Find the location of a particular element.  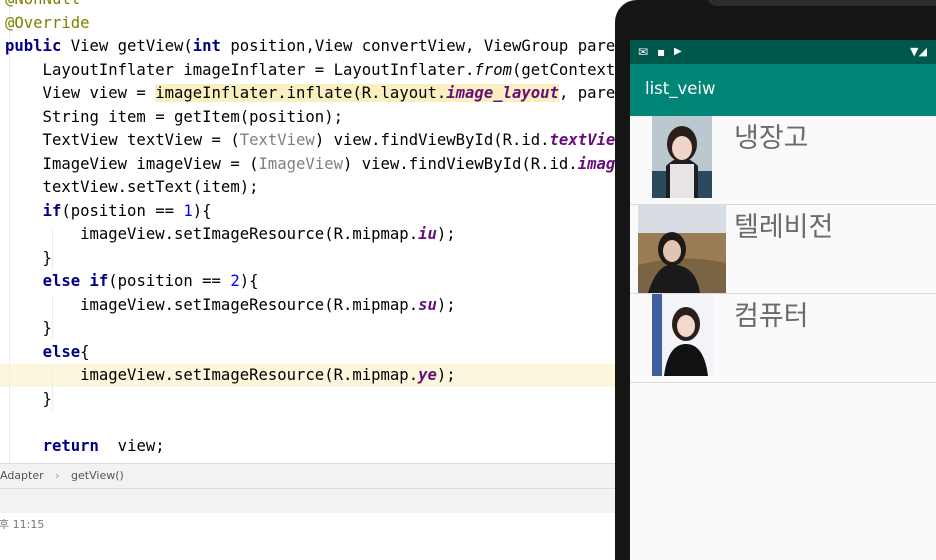

code-token: if is located at coordinates (52, 210).